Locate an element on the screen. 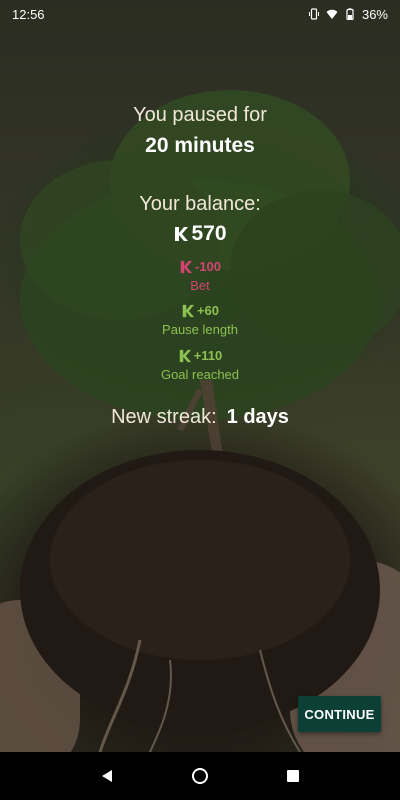 The width and height of the screenshot is (400, 800). wifi-icon is located at coordinates (332, 14).